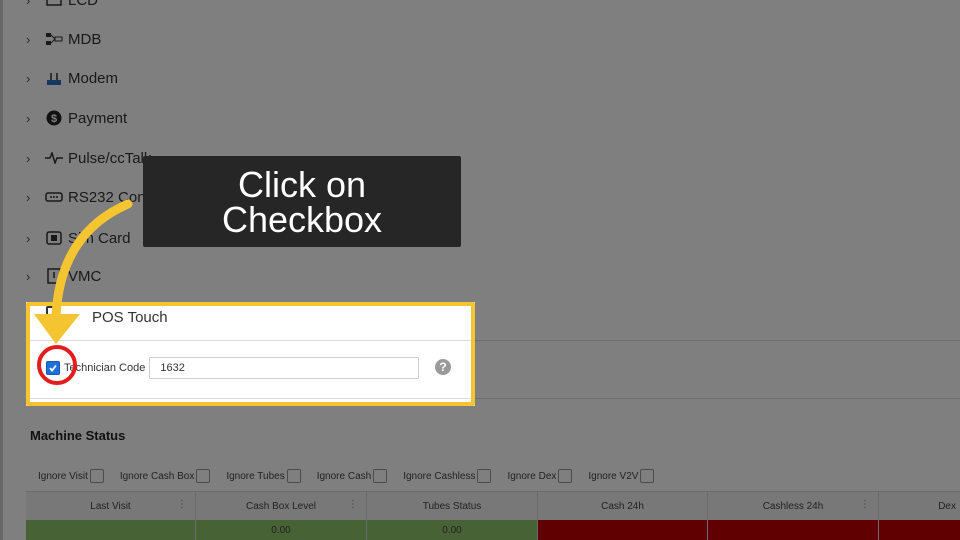 The image size is (960, 540). I want to click on column-label: Cash 24h, so click(622, 506).